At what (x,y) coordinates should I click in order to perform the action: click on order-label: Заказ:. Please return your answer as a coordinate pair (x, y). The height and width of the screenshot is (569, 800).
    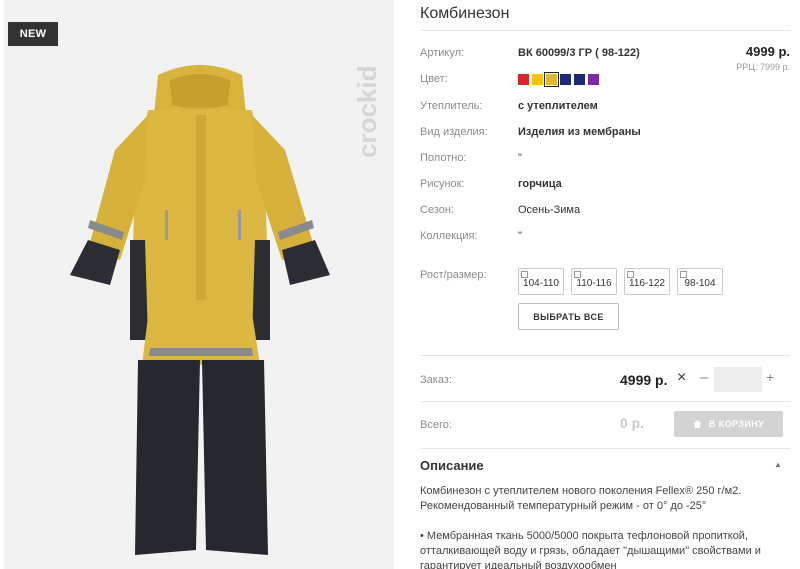
    Looking at the image, I should click on (436, 380).